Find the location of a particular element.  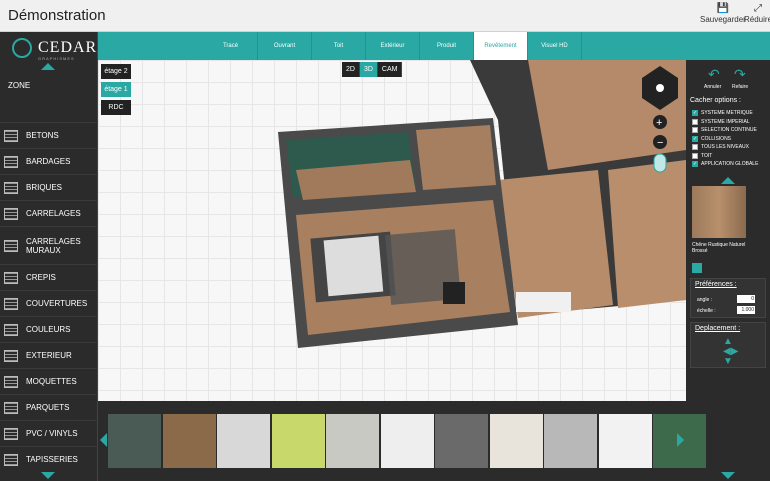

move-arrows-icon: ▲ ◀▶ ▼ is located at coordinates (730, 352).